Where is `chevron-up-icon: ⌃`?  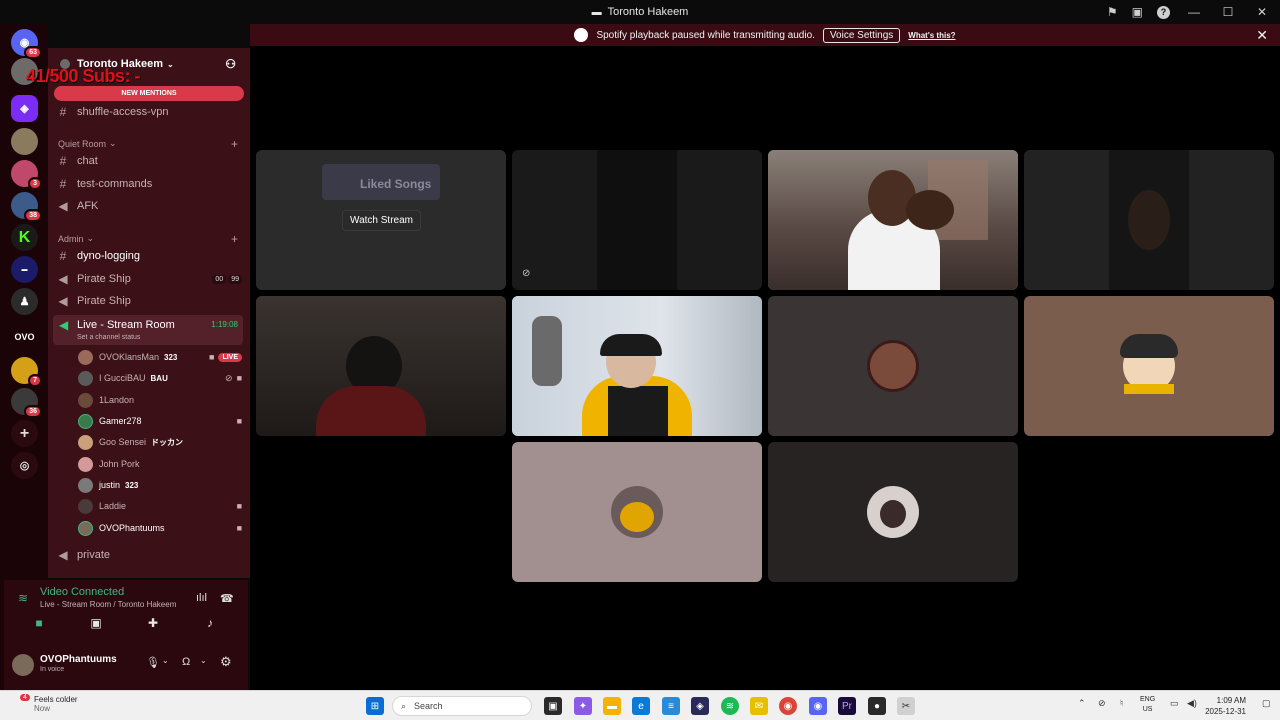
chevron-up-icon: ⌃ is located at coordinates (1082, 703).